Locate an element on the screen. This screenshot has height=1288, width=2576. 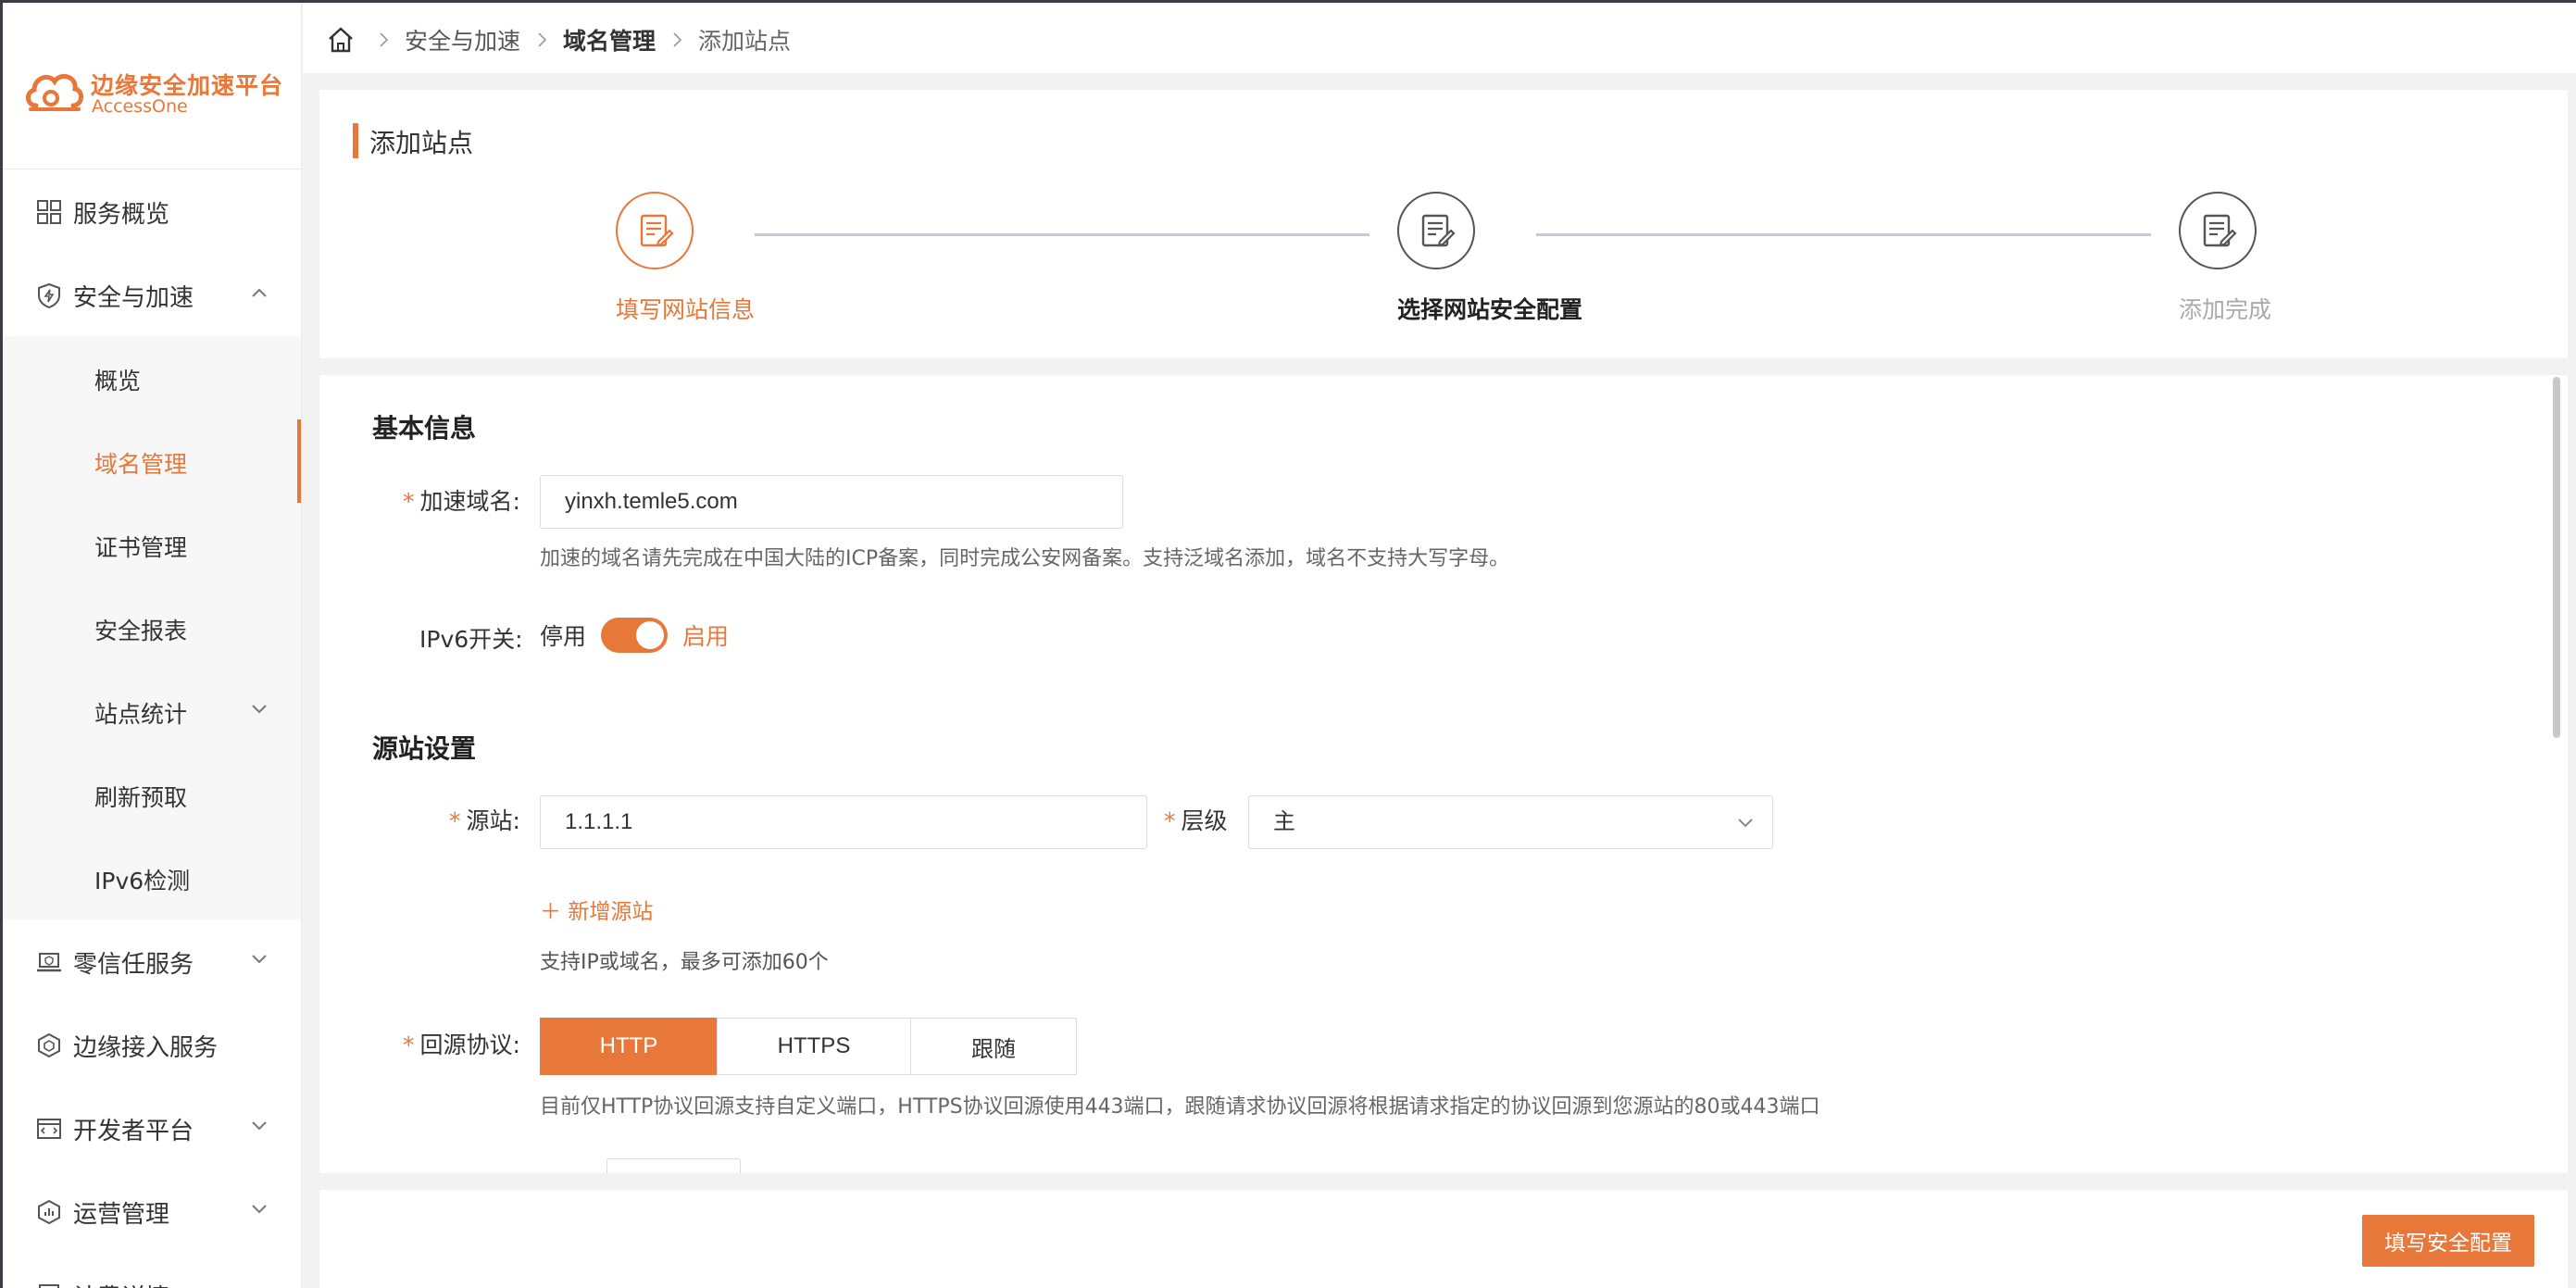
sidebar-subitem-ipv6-detection: IPv6检测 is located at coordinates (152, 877).